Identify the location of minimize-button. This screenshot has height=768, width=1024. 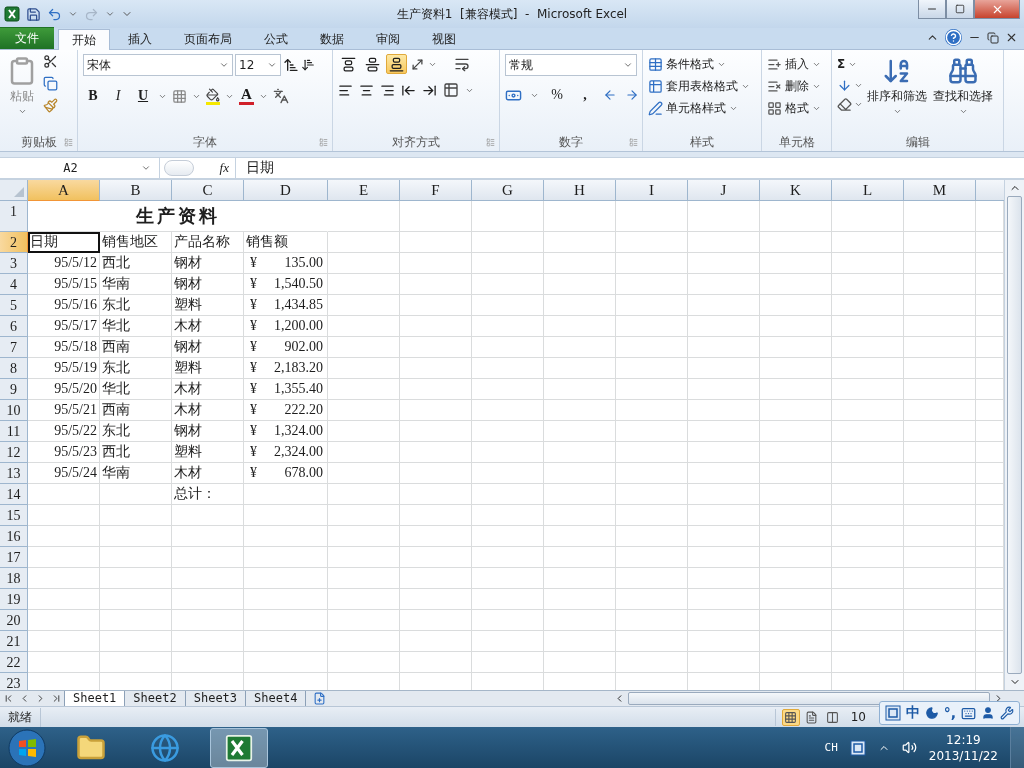
(932, 9).